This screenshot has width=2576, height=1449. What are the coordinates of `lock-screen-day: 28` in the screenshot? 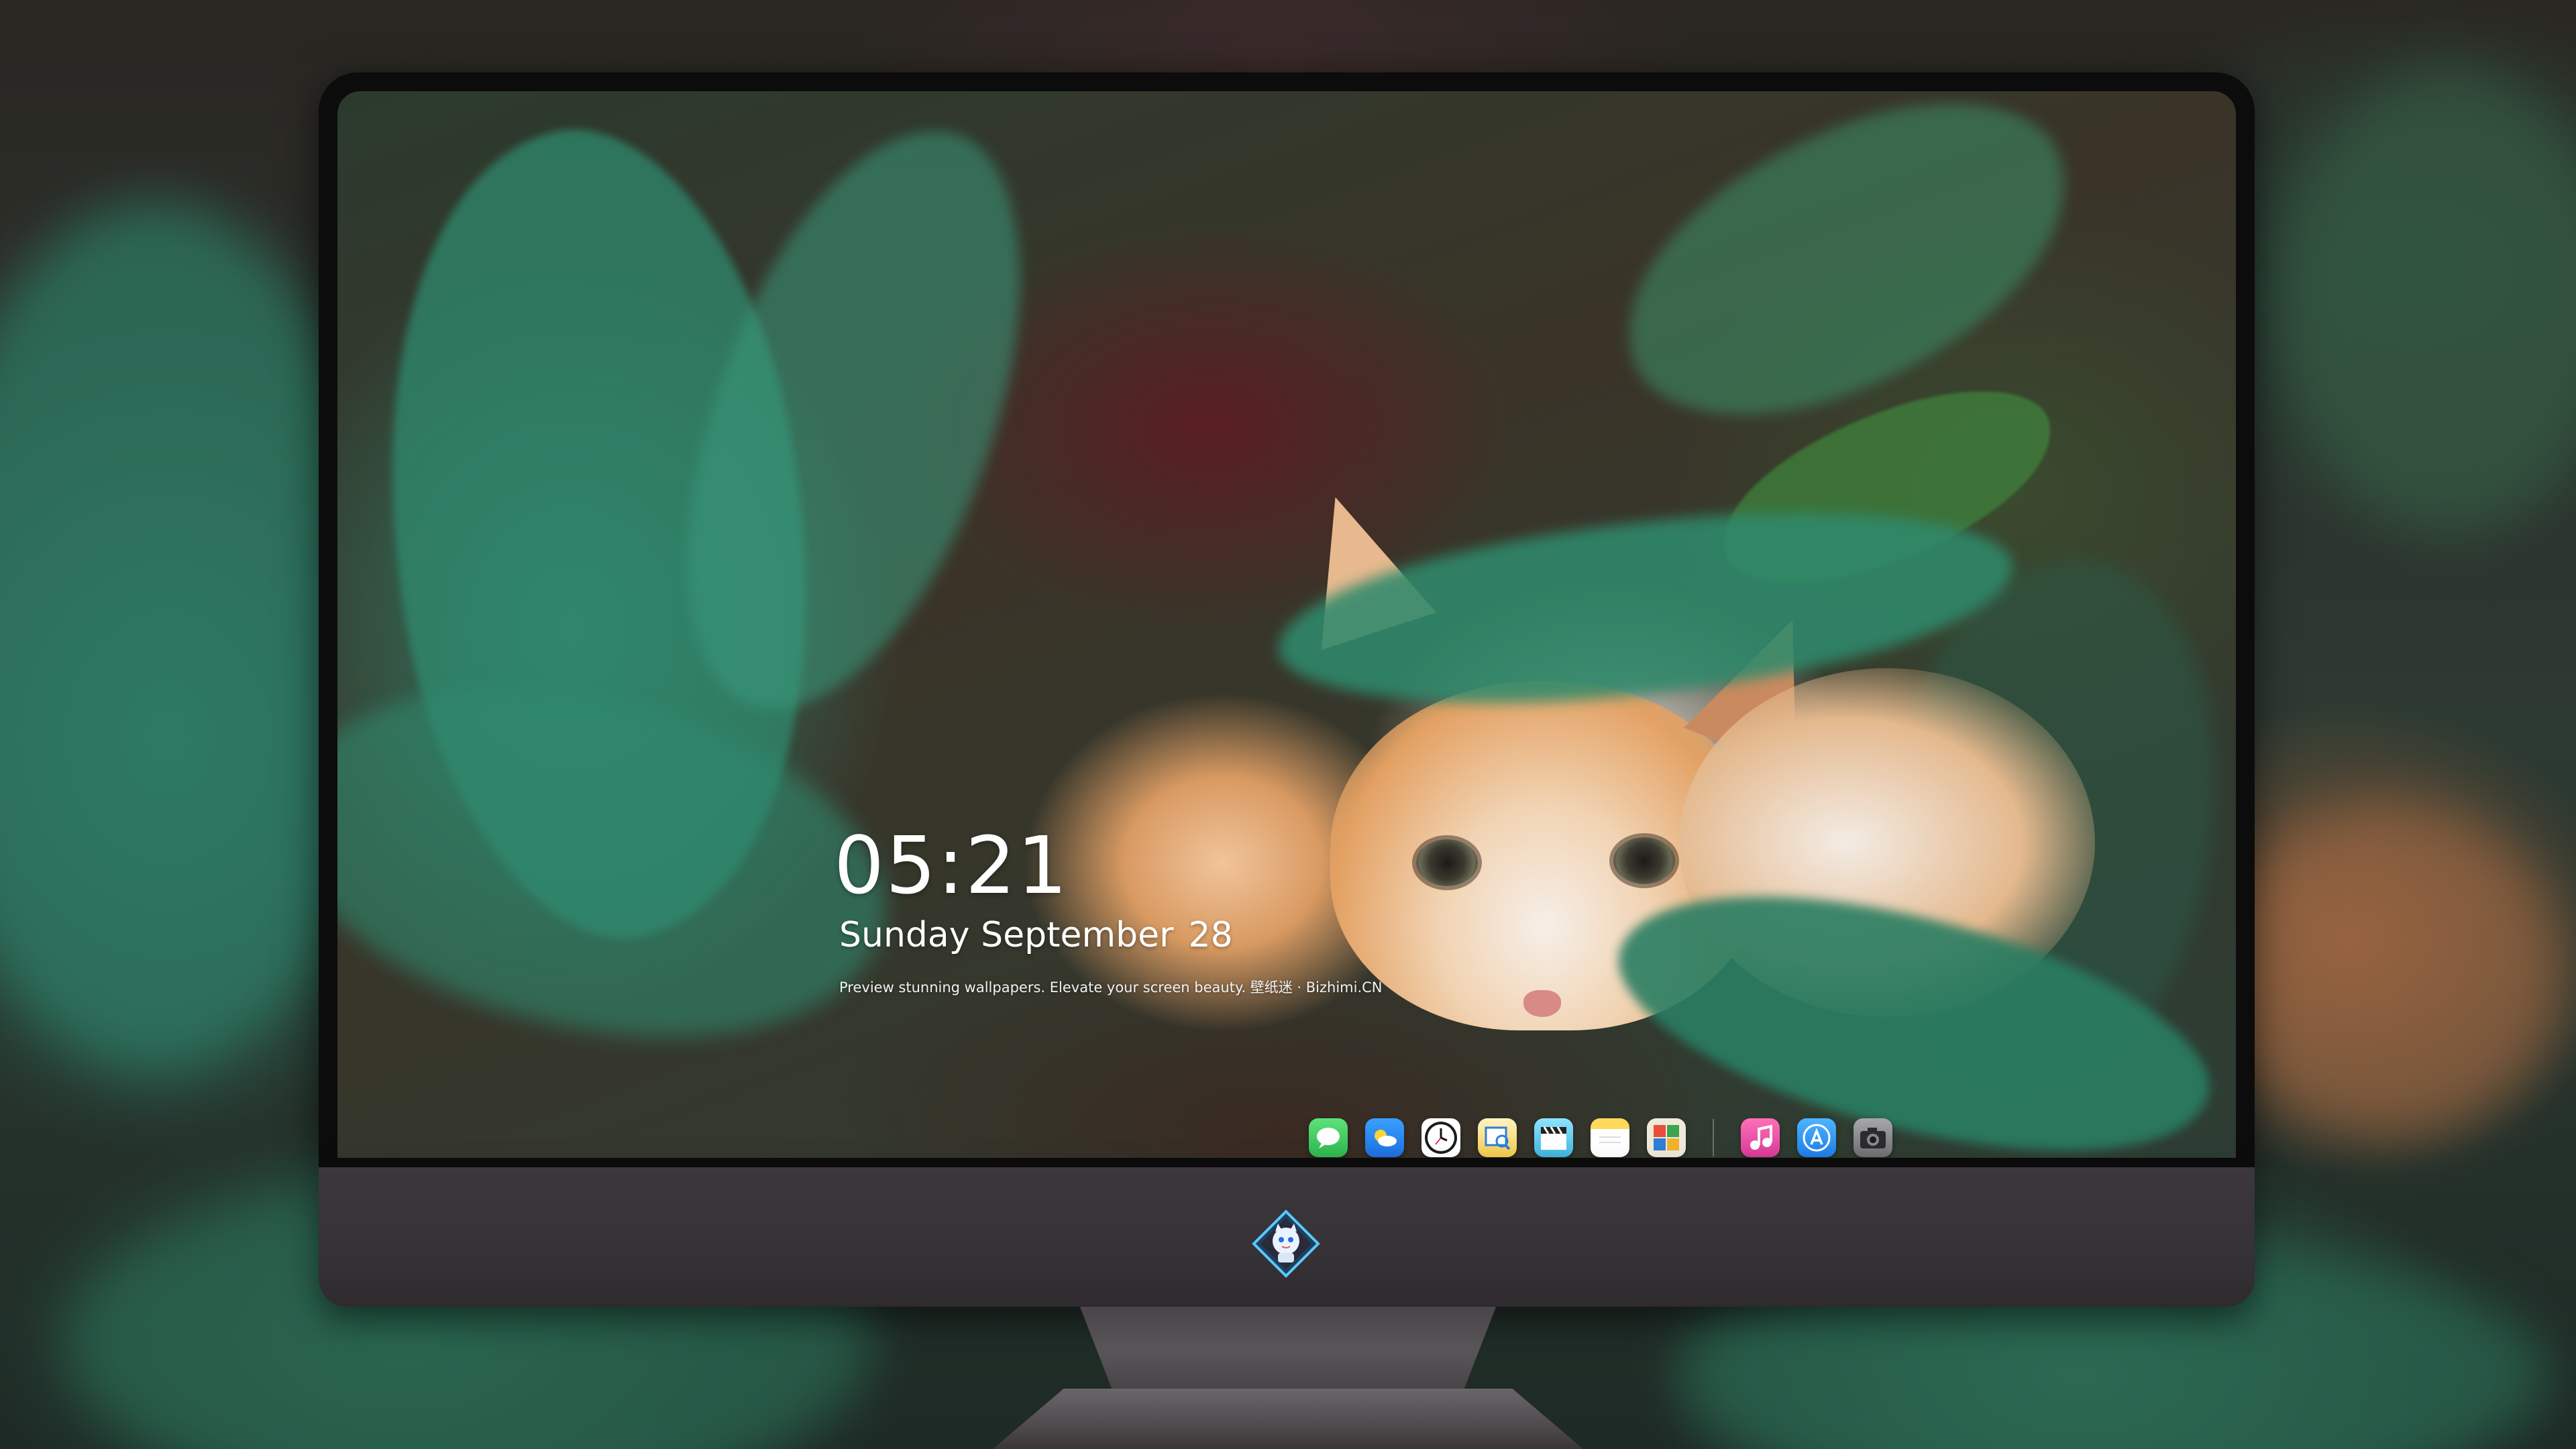 It's located at (1210, 935).